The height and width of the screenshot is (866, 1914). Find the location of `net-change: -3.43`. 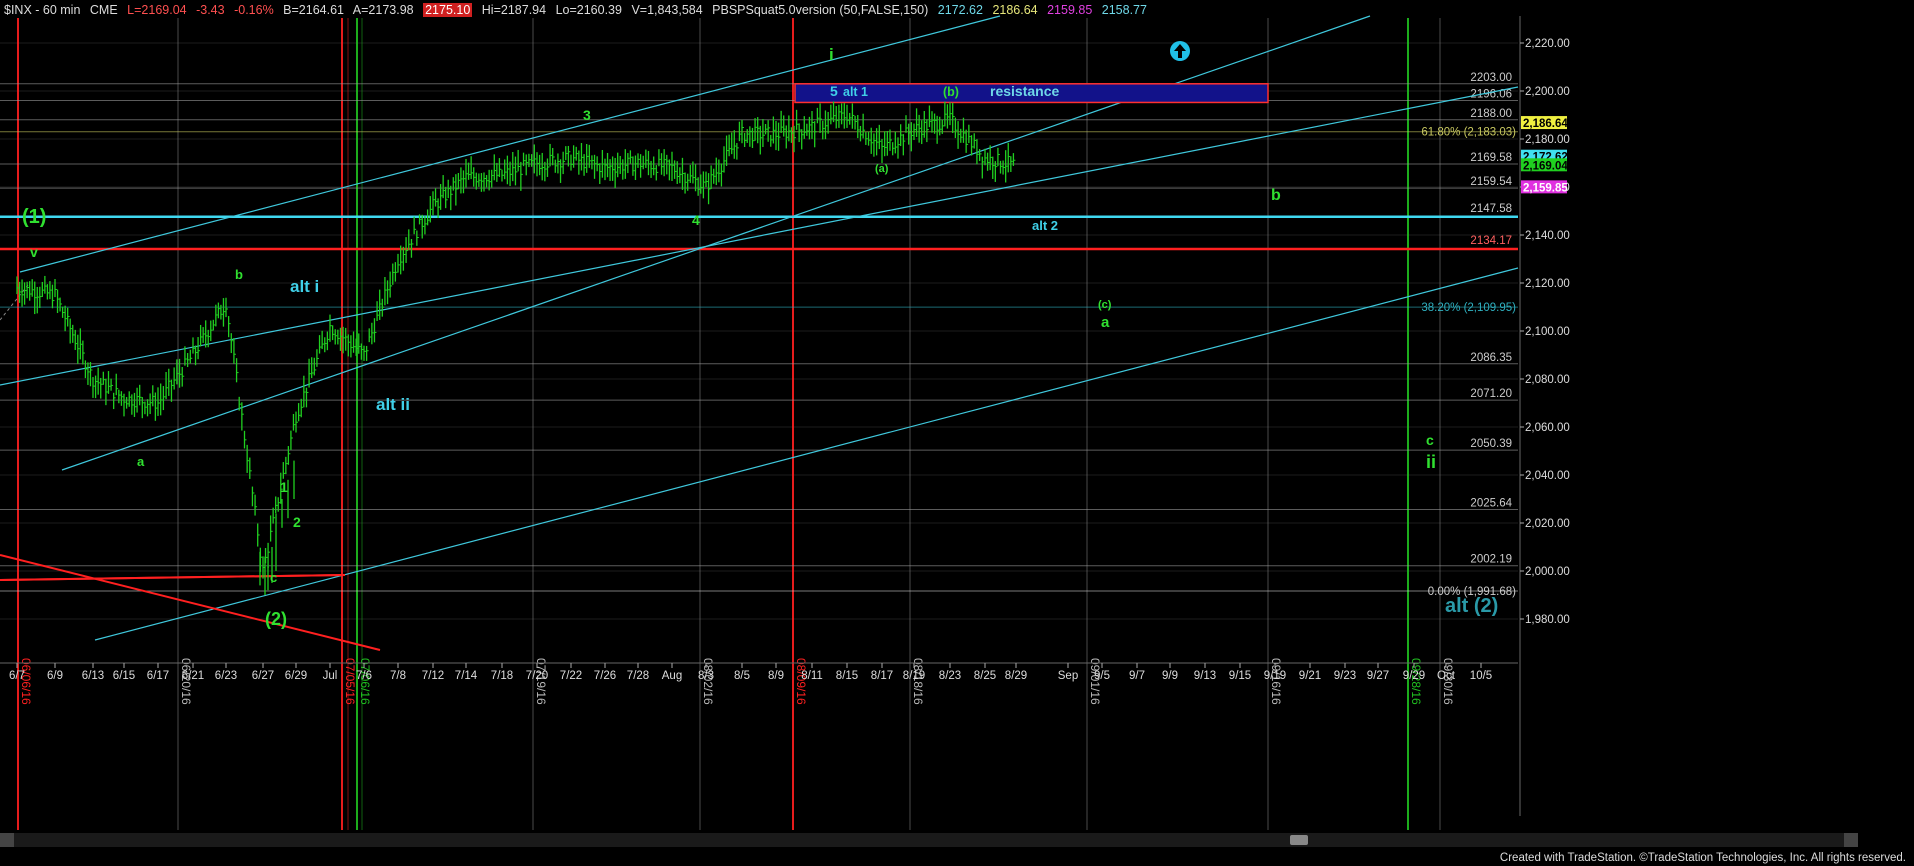

net-change: -3.43 is located at coordinates (210, 10).